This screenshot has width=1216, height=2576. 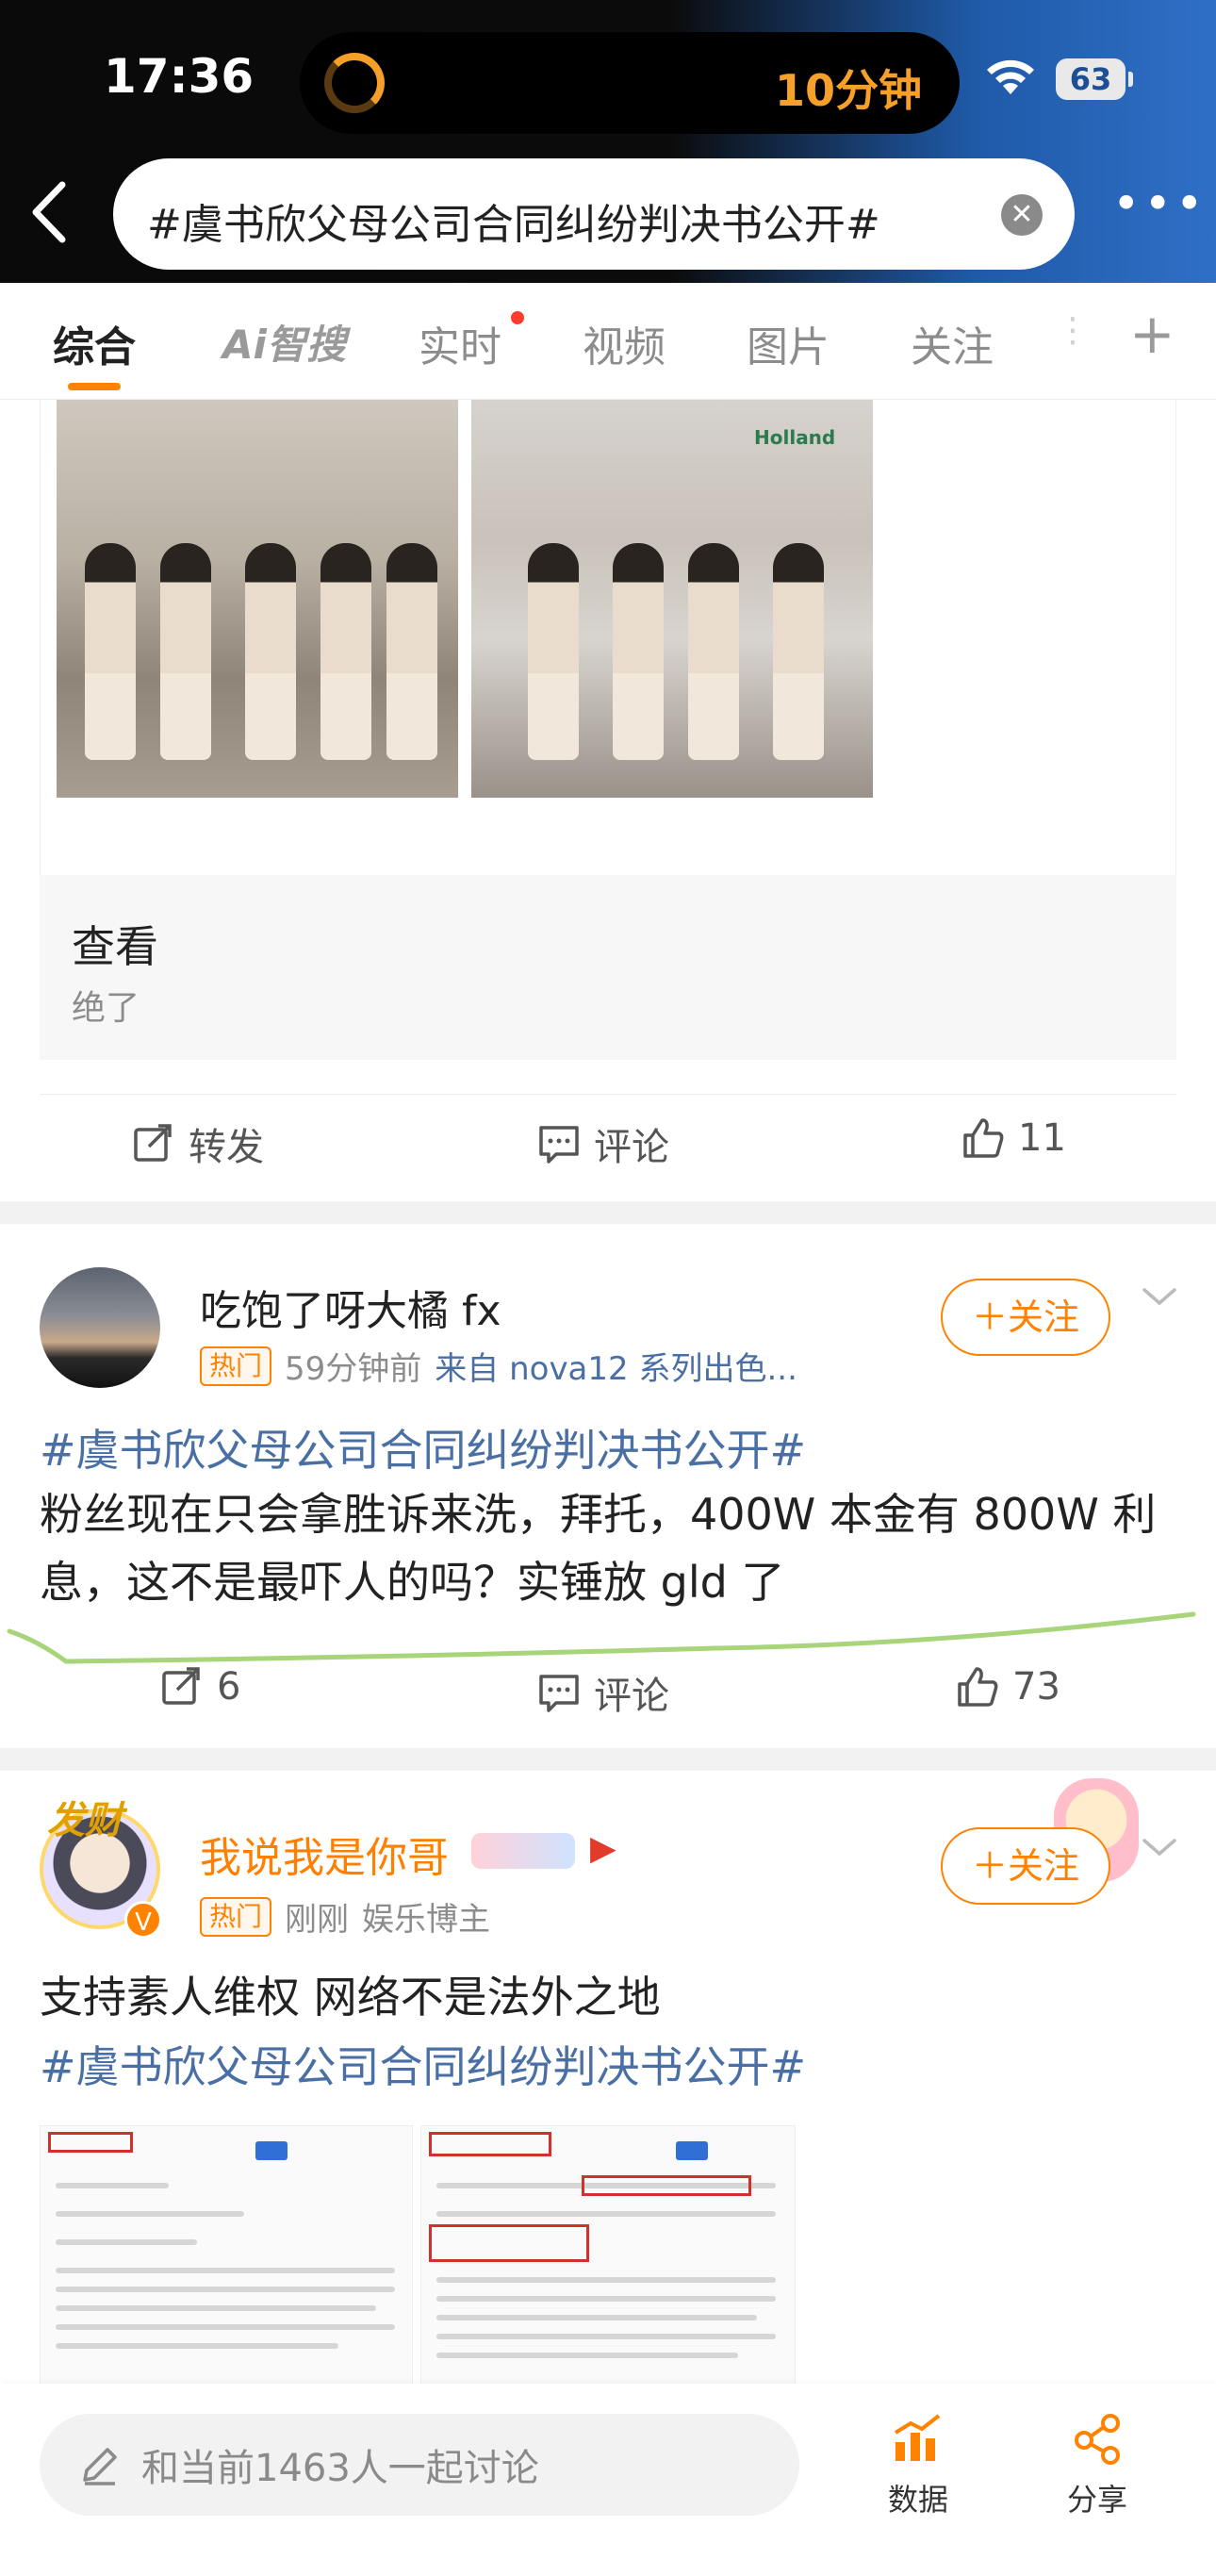 I want to click on post-time: 59分钟前, so click(x=353, y=1369).